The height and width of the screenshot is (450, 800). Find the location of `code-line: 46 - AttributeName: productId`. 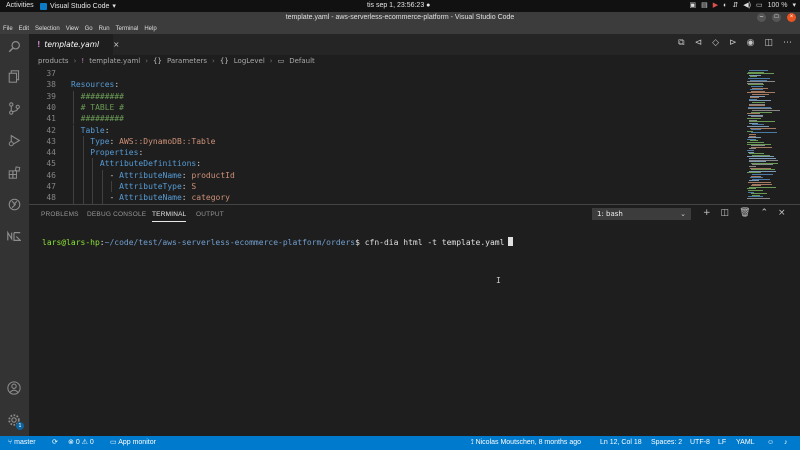

code-line: 46 - AttributeName: productId is located at coordinates (386, 175).